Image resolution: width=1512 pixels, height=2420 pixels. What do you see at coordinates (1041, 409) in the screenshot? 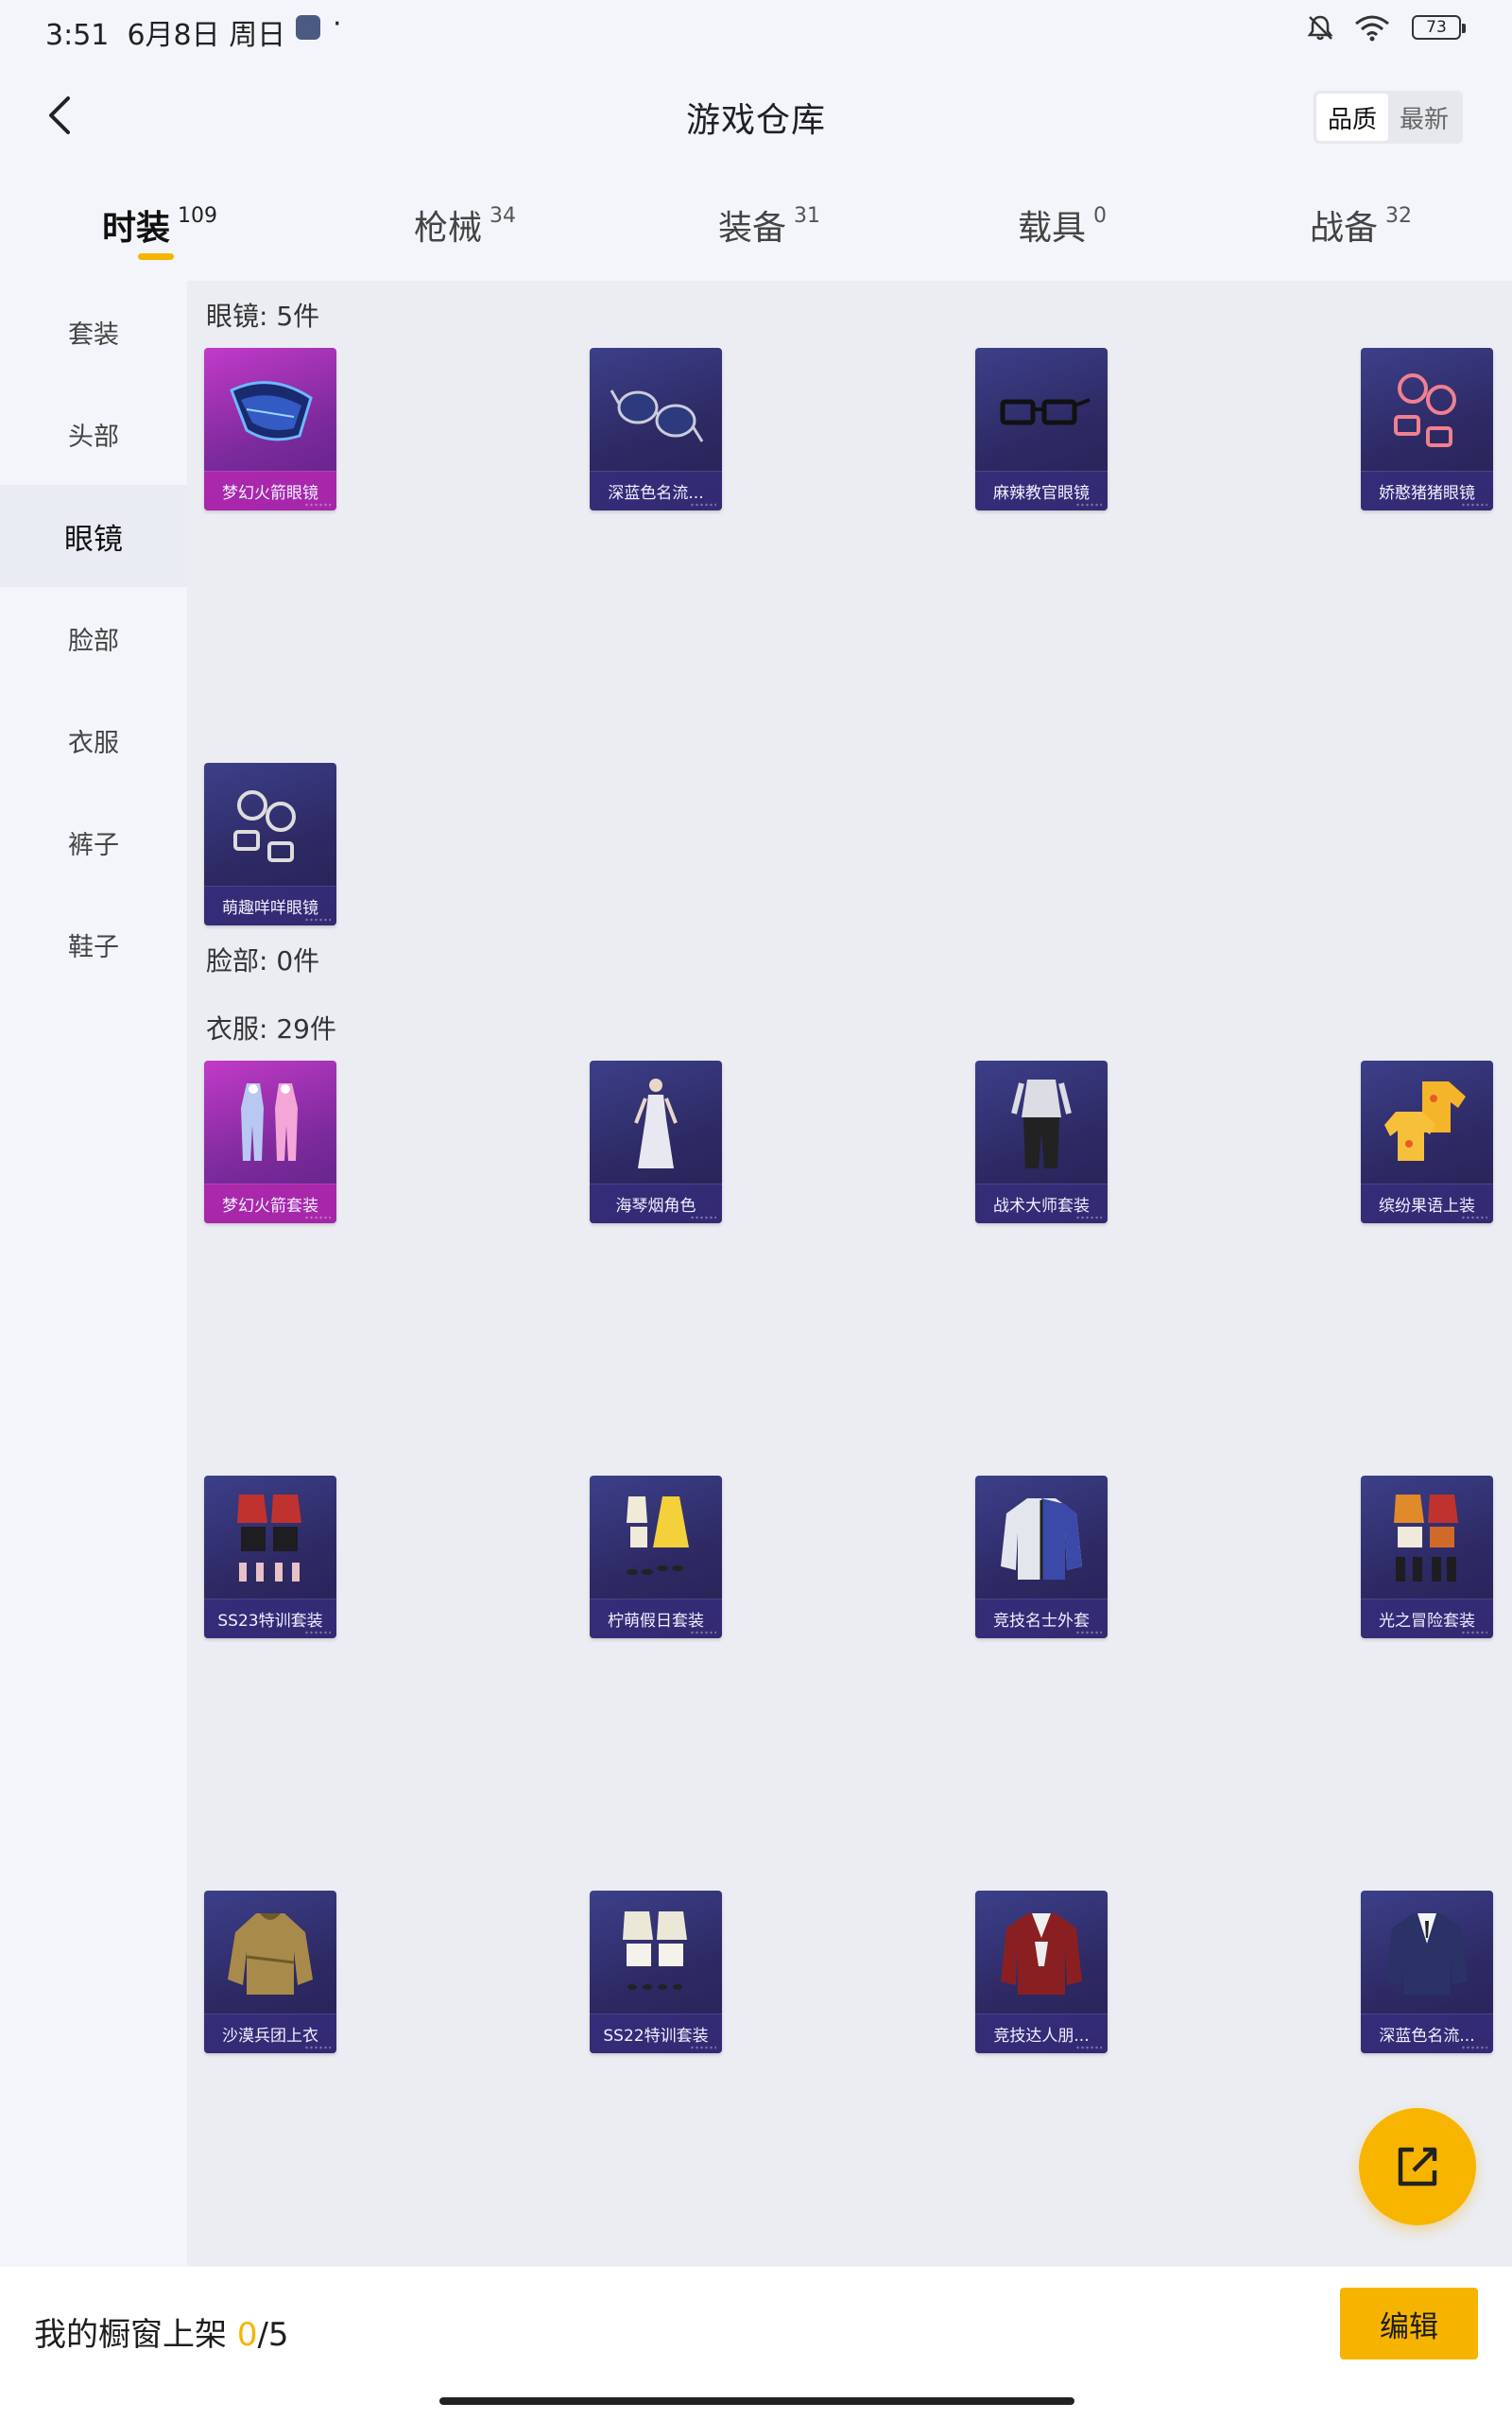
I see `square-glasses-icon` at bounding box center [1041, 409].